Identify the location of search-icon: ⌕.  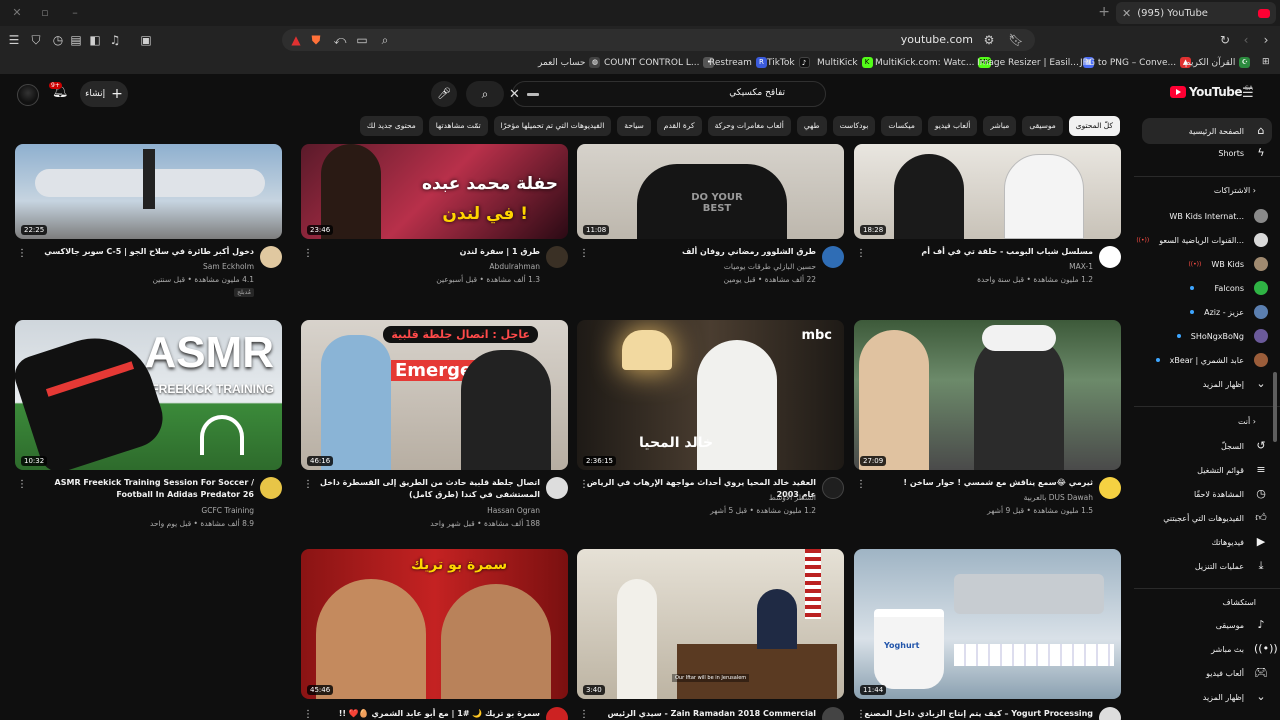
(385, 40).